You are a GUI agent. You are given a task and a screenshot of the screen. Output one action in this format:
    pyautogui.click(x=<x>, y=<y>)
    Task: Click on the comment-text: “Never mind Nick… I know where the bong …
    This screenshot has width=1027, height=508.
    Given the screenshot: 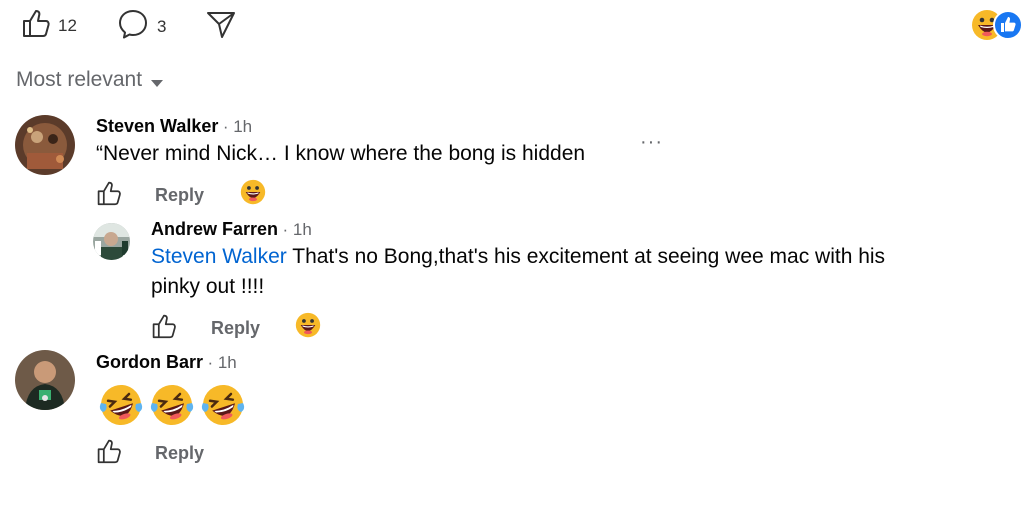 What is the action you would take?
    pyautogui.click(x=341, y=153)
    